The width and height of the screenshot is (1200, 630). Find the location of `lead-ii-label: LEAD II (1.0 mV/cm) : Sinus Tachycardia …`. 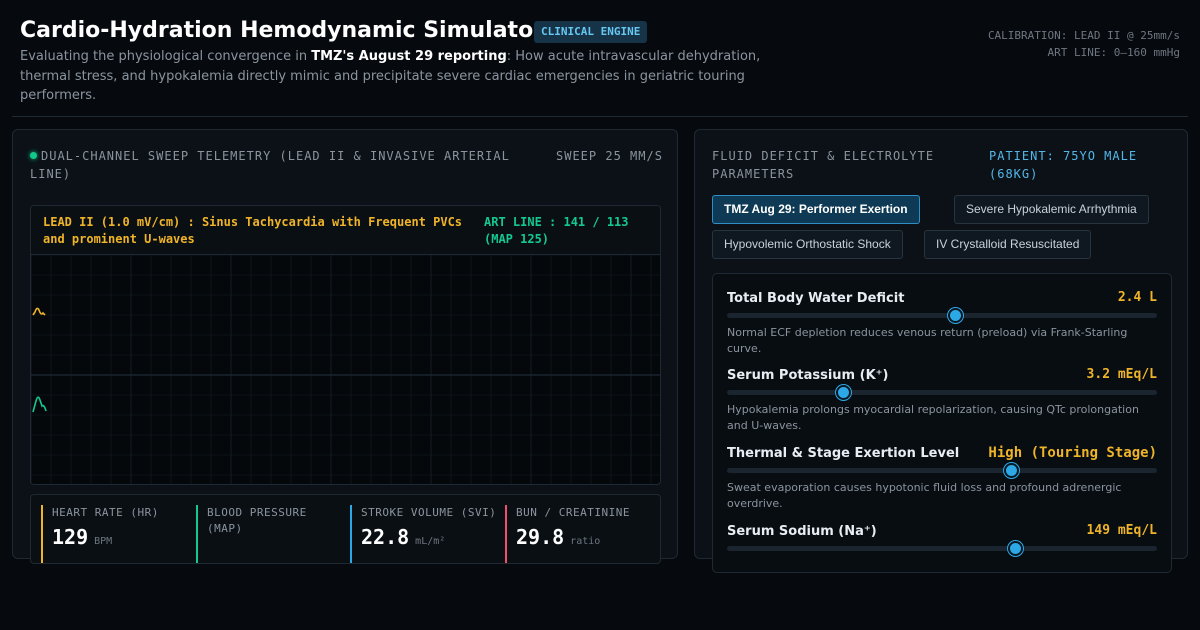

lead-ii-label: LEAD II (1.0 mV/cm) : Sinus Tachycardia … is located at coordinates (253, 230).